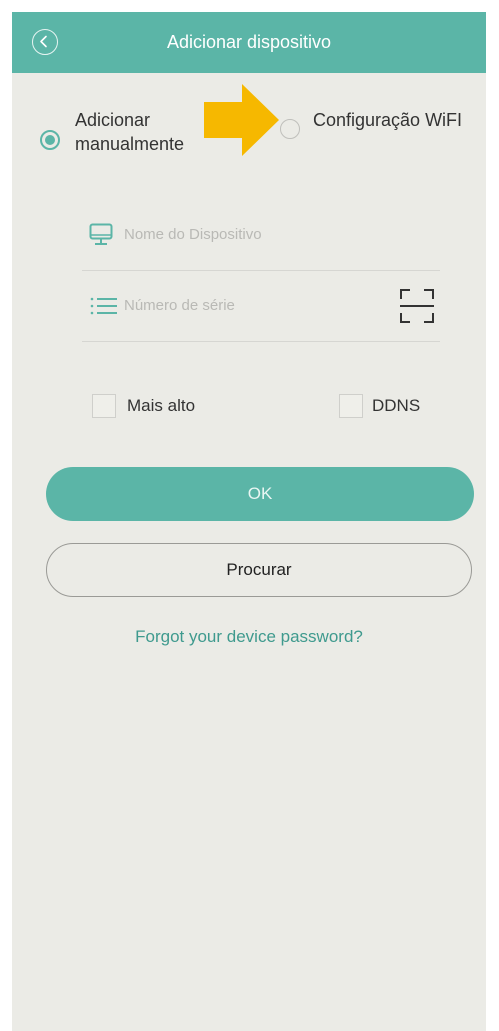  I want to click on serial-number-field: Número de série, so click(261, 306).